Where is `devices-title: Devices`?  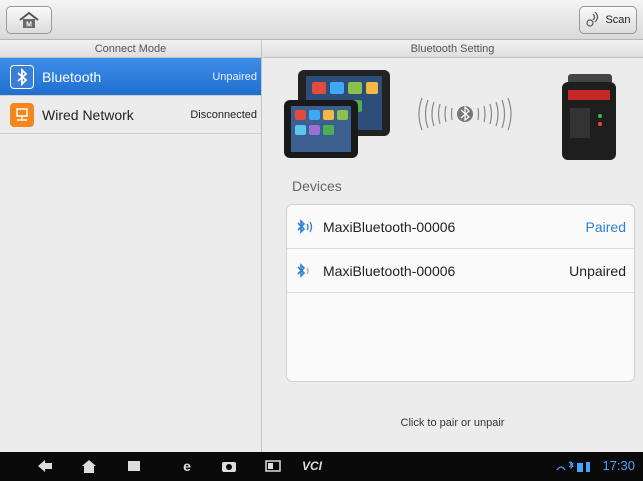 devices-title: Devices is located at coordinates (317, 186).